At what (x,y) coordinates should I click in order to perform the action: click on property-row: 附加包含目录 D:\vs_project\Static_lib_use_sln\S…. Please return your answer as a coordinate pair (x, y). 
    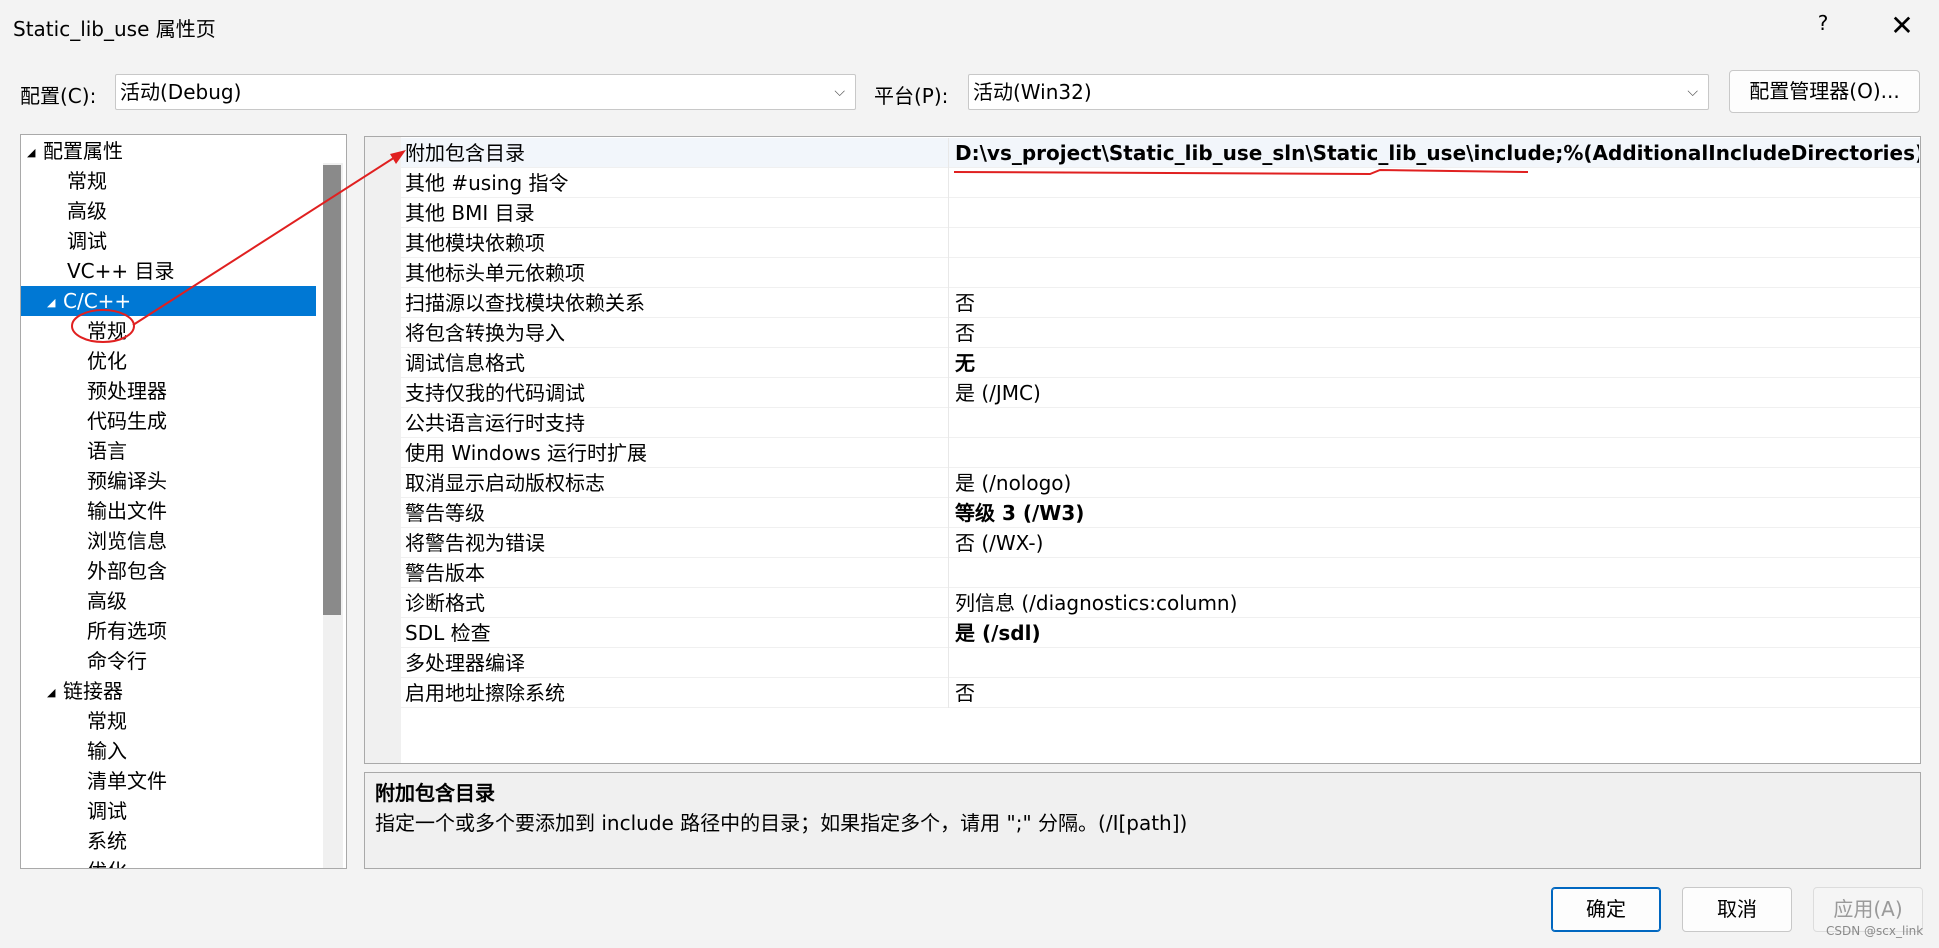
    Looking at the image, I should click on (1160, 153).